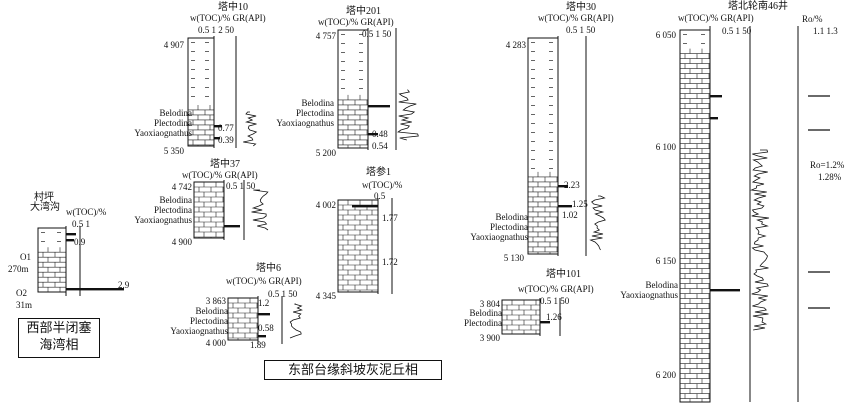  I want to click on section-title-dwg-2: 大湾沟, so click(45, 207).